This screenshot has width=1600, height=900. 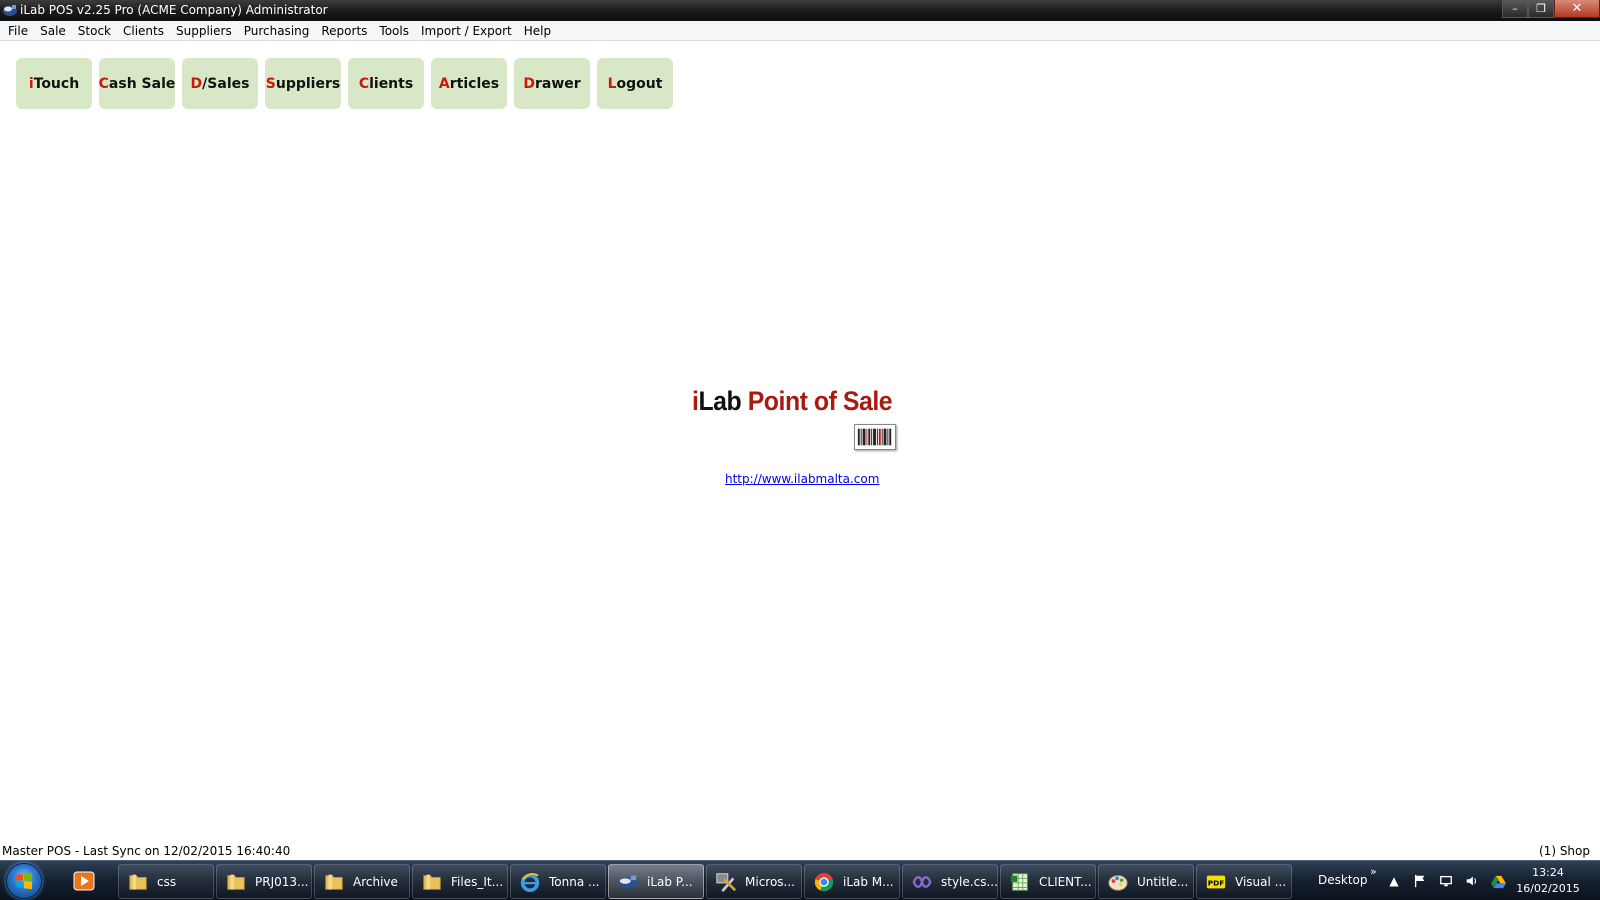 I want to click on clients-button: Clients, so click(x=386, y=83).